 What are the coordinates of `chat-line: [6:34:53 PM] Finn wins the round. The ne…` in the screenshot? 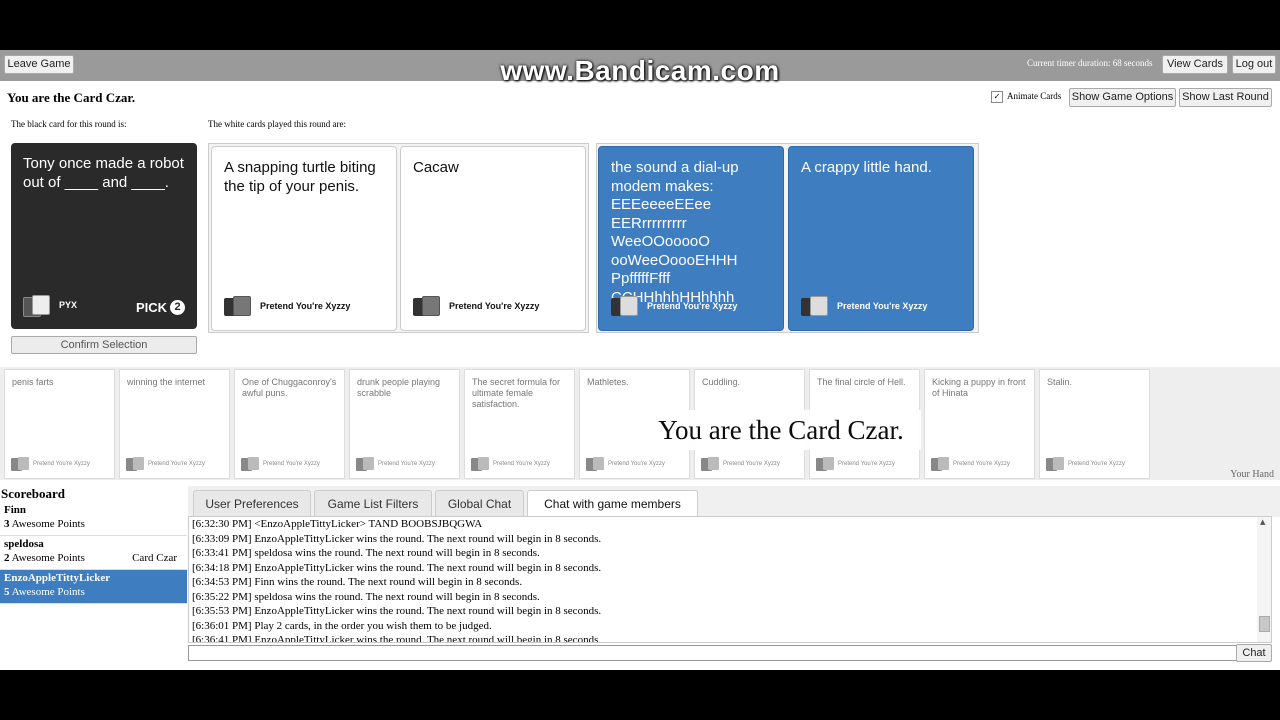 It's located at (357, 582).